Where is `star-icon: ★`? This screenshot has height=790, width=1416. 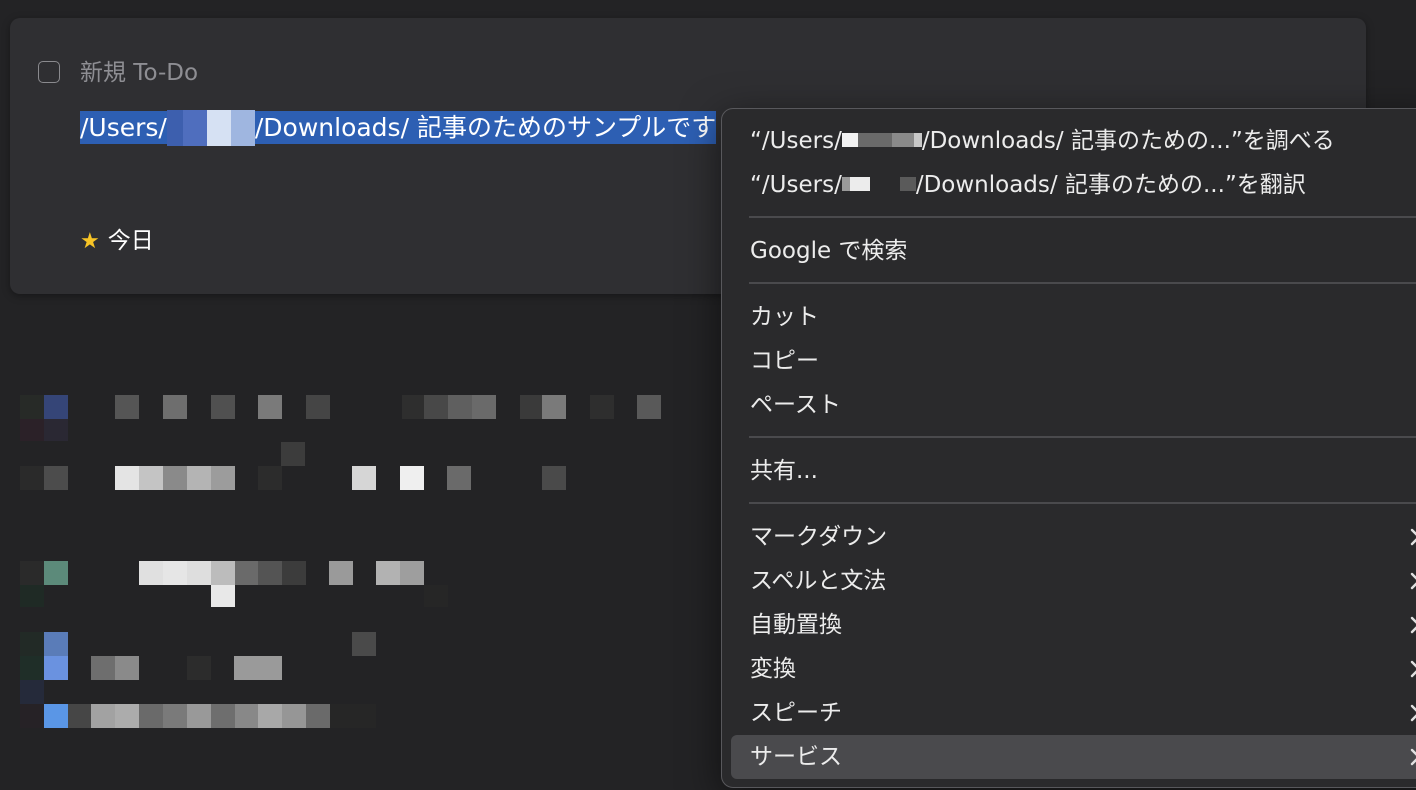
star-icon: ★ is located at coordinates (90, 241).